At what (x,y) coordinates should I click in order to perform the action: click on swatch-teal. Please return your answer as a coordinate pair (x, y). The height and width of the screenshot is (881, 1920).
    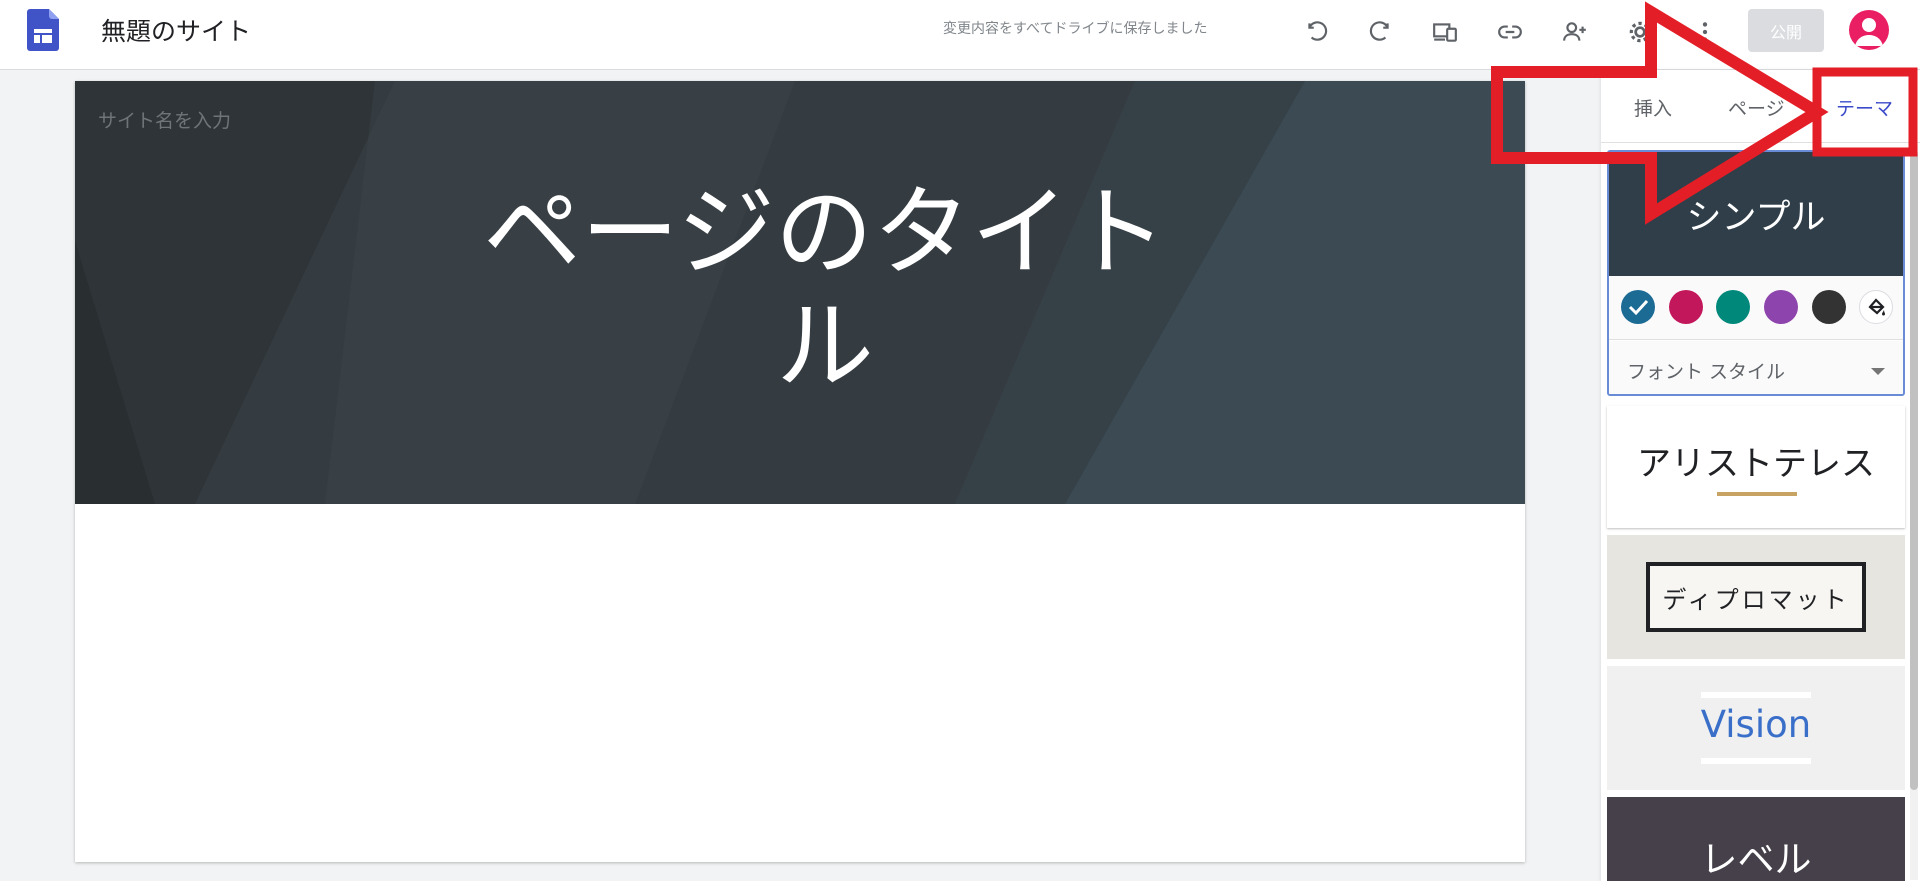
    Looking at the image, I should click on (1733, 307).